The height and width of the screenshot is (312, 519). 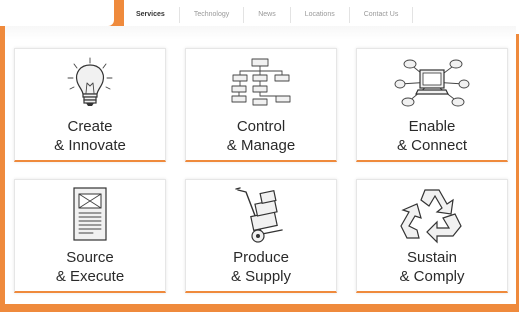 I want to click on nav-item-contact-us: Contact Us, so click(x=380, y=15).